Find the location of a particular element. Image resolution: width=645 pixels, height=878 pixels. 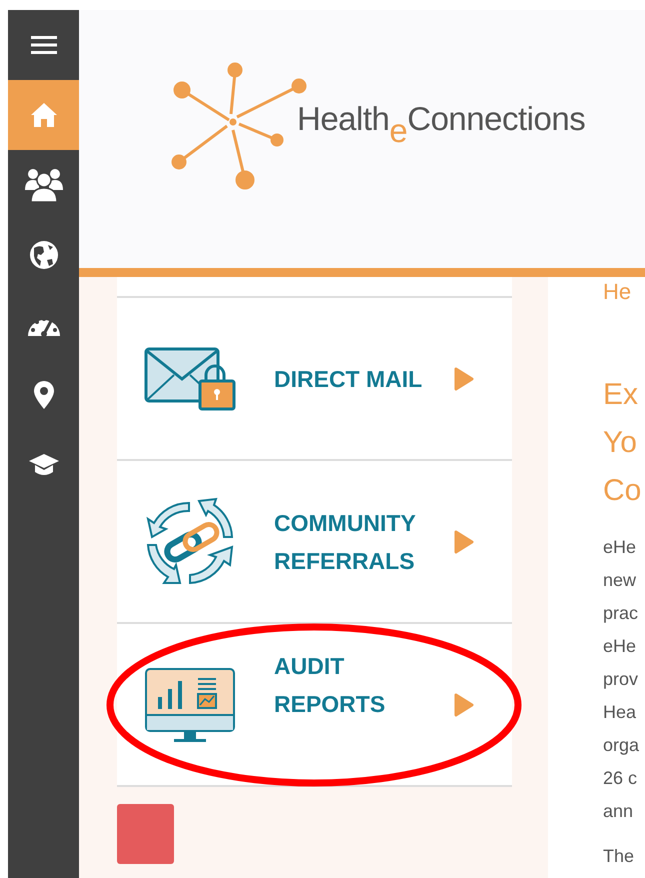

service-link: DIRECT MAIL is located at coordinates (314, 379).